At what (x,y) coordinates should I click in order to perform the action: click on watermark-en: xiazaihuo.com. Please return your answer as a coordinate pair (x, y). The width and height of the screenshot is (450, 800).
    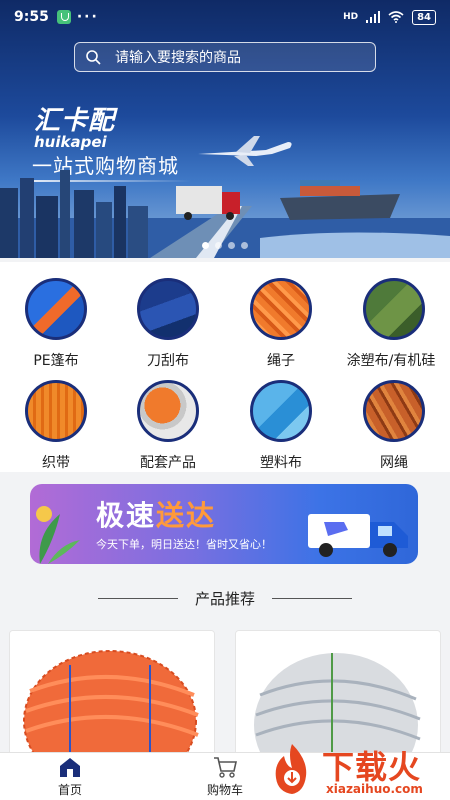
    Looking at the image, I should click on (374, 789).